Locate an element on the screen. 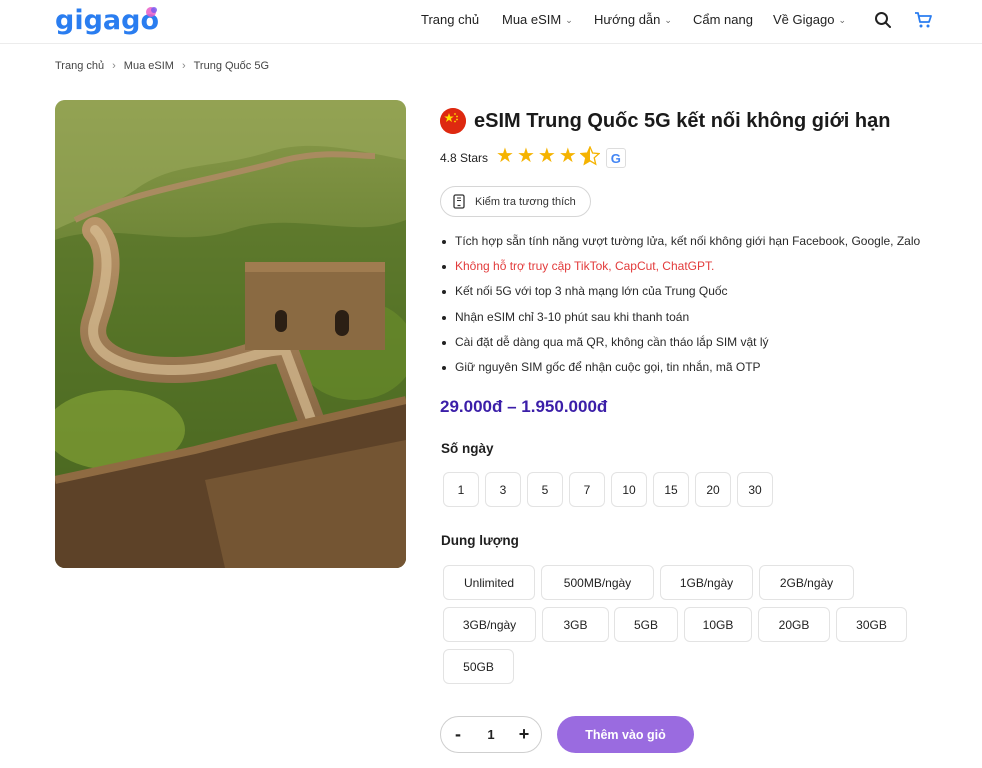  nav-item-home: Trang chủ is located at coordinates (450, 19).